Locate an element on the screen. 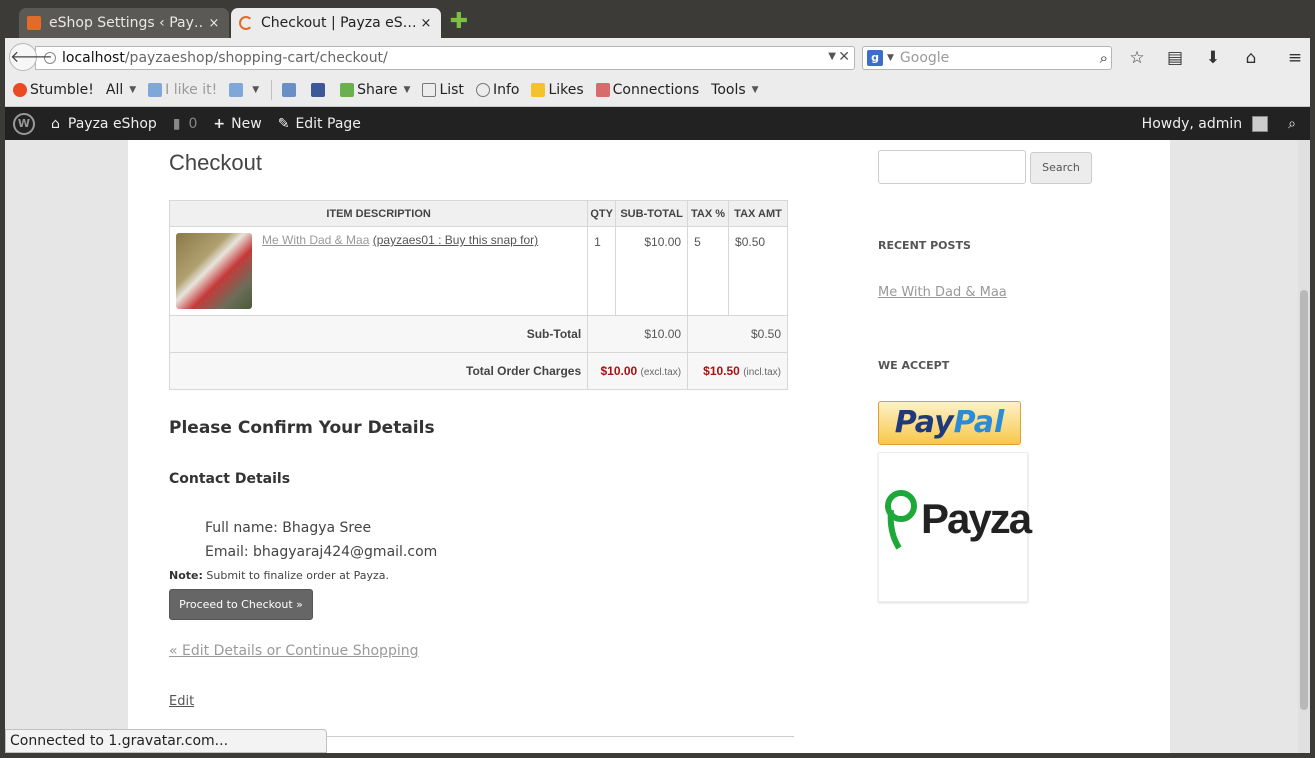 This screenshot has height=758, width=1315. howdy-label: Howdy, admin is located at coordinates (1192, 124).